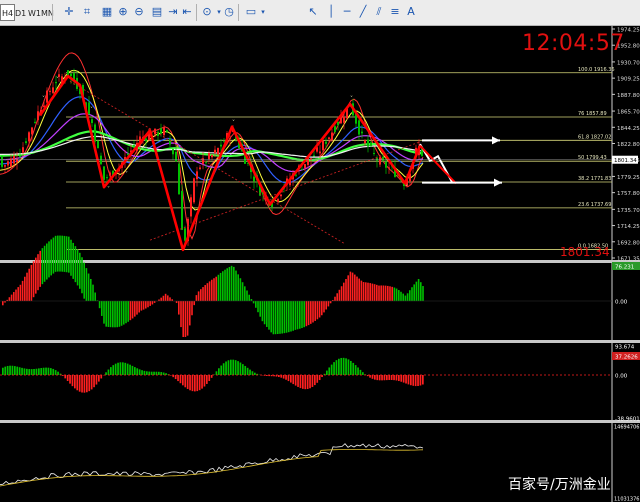  What do you see at coordinates (592, 114) in the screenshot?
I see `fib-level-label: 76 1857.89` at bounding box center [592, 114].